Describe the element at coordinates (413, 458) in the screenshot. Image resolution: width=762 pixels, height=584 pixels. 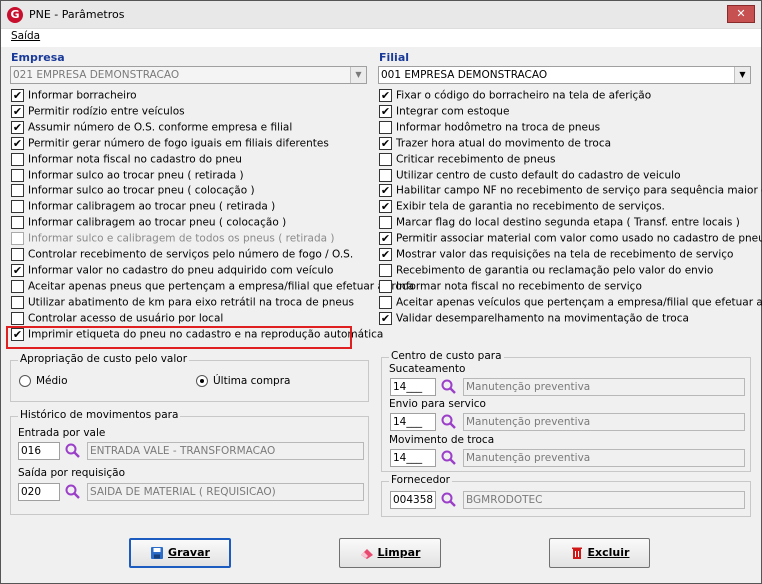
I see `movimento-code-input: 14___` at that location.